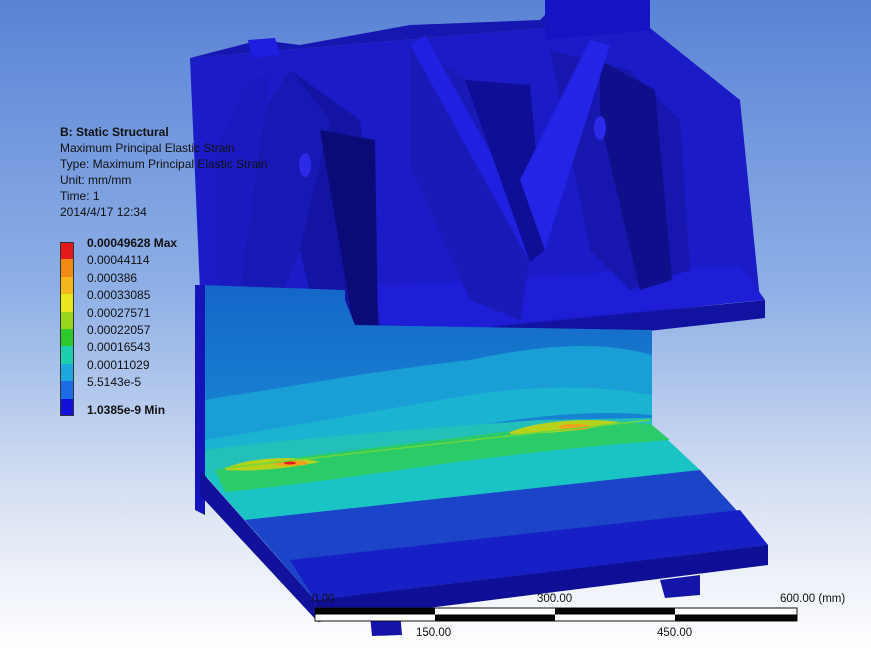 The height and width of the screenshot is (649, 871). What do you see at coordinates (118, 364) in the screenshot?
I see `legend-value: 0.00011029` at bounding box center [118, 364].